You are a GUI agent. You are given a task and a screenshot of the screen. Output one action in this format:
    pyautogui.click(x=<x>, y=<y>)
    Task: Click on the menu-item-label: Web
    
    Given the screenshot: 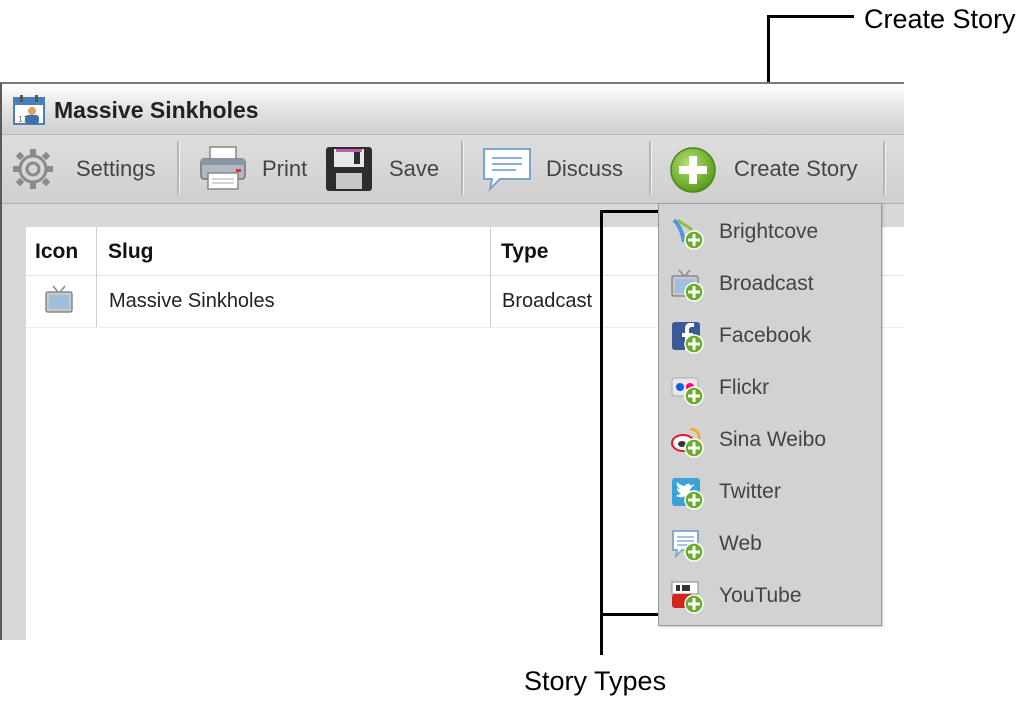 What is the action you would take?
    pyautogui.click(x=740, y=543)
    